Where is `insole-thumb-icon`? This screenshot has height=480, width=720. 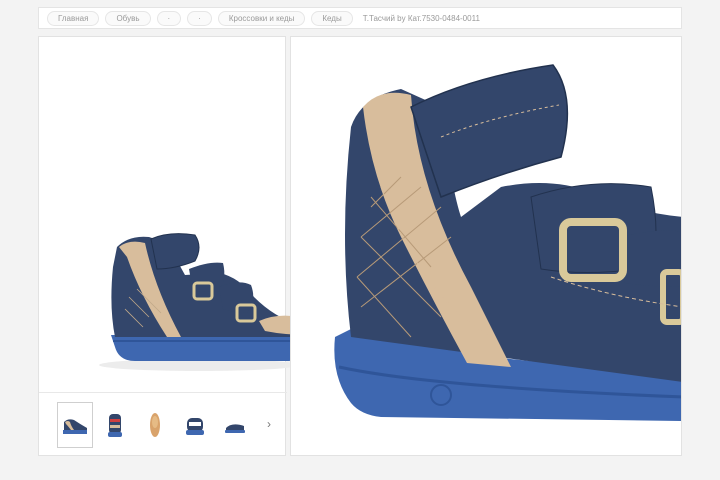 insole-thumb-icon is located at coordinates (155, 425).